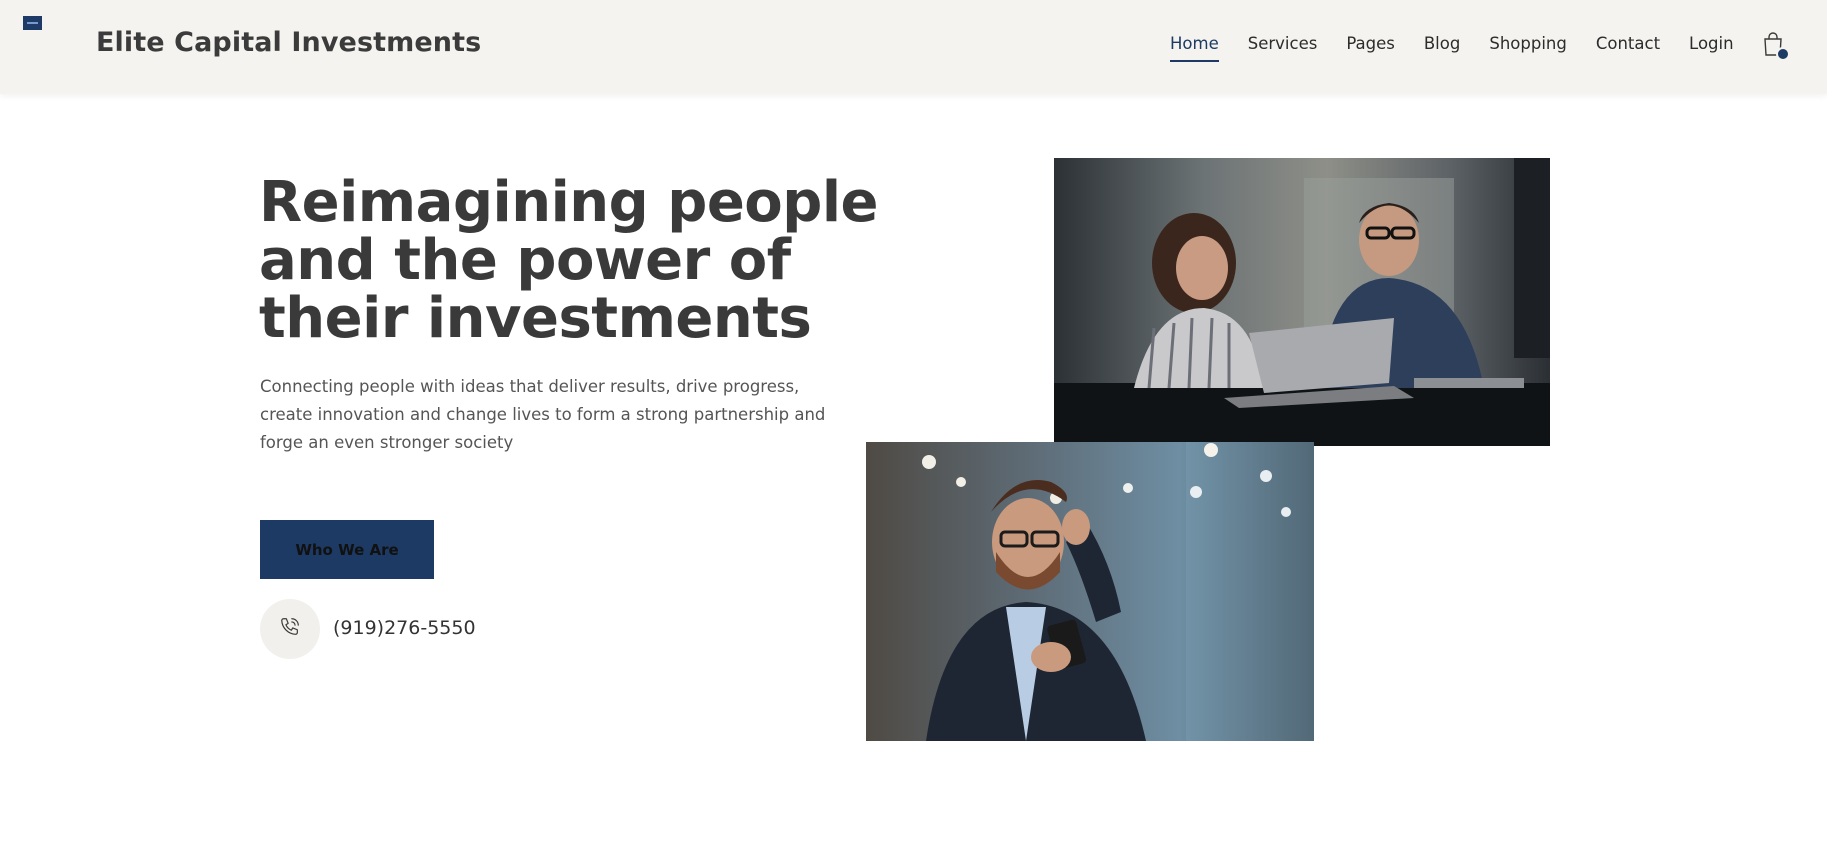 The height and width of the screenshot is (842, 1827). I want to click on cart-count-badge, so click(1783, 54).